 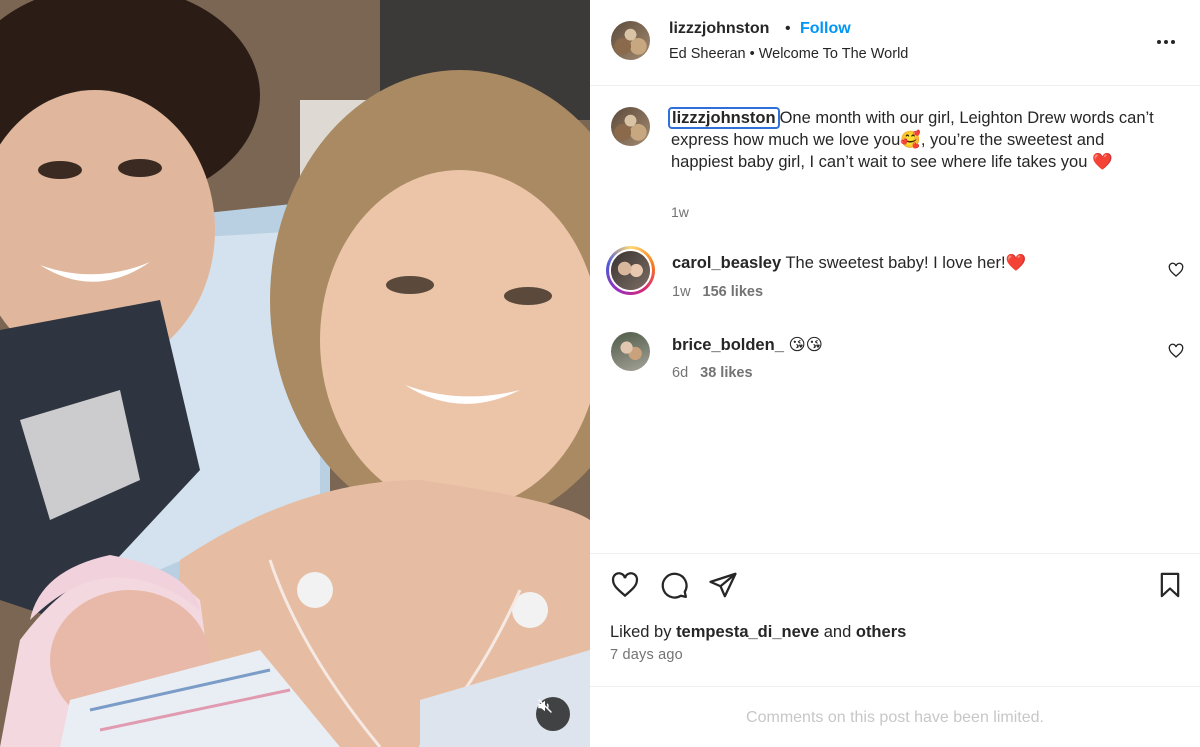 What do you see at coordinates (630, 270) in the screenshot?
I see `commenter-avatar-story-ring` at bounding box center [630, 270].